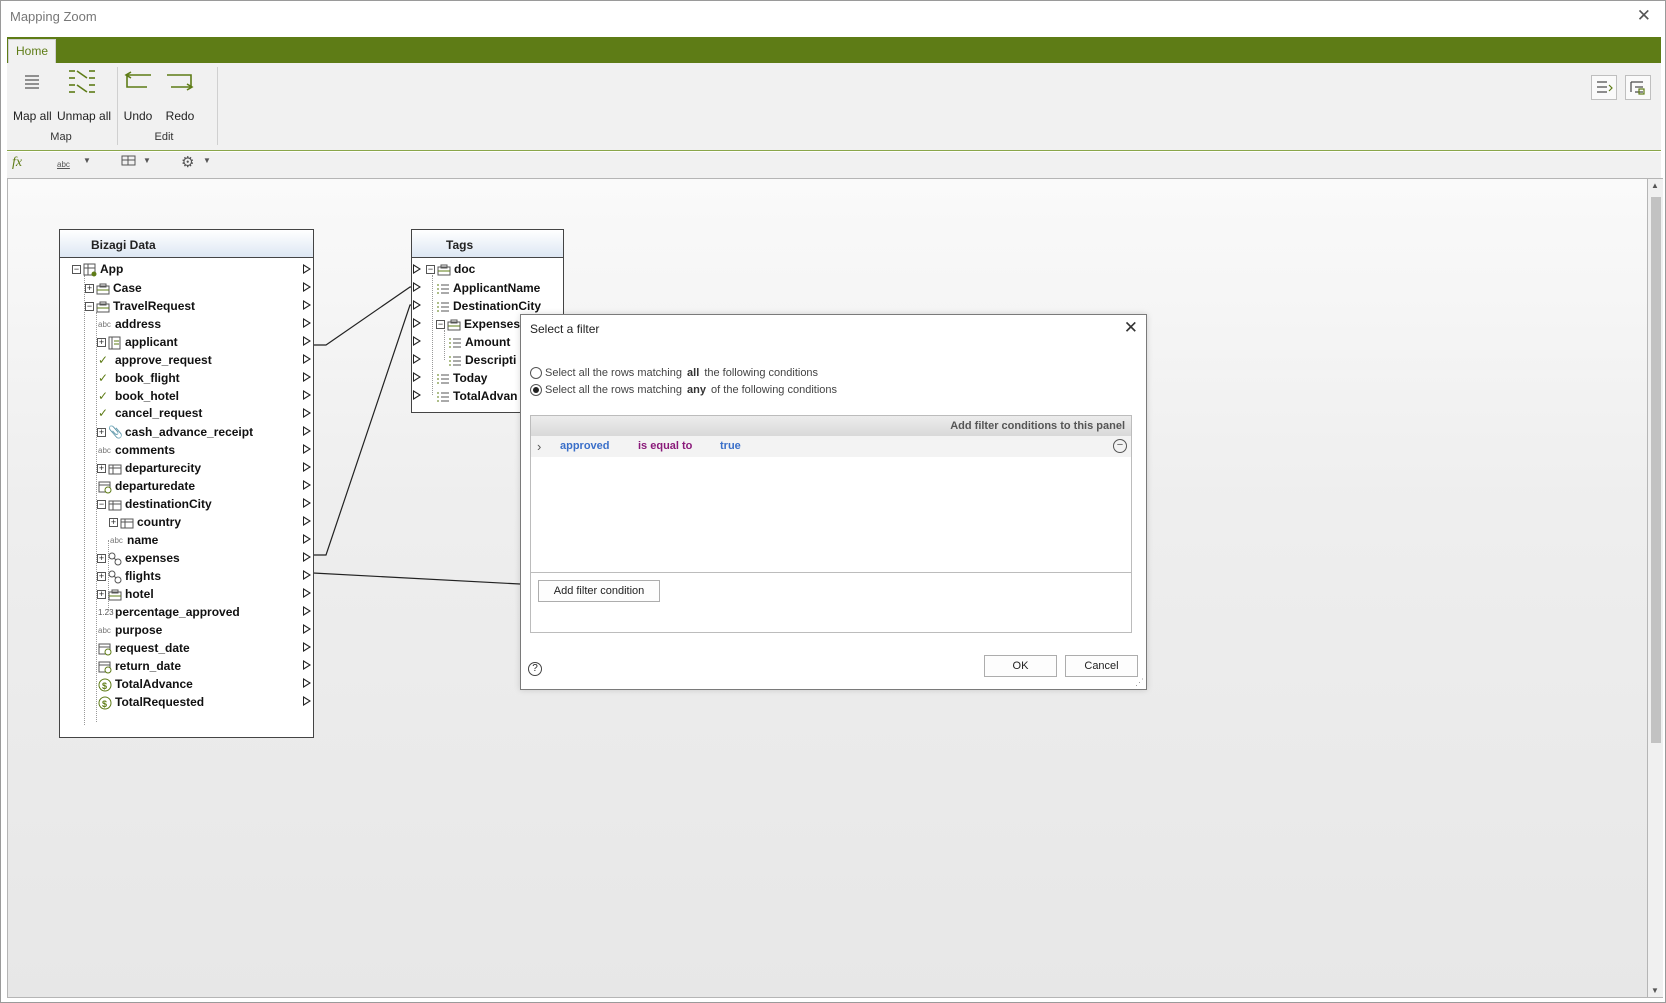 This screenshot has width=1666, height=1003. What do you see at coordinates (175, 432) in the screenshot?
I see `tree-node-cash-advance-receipt: + 📎 cash_advance_receipt` at bounding box center [175, 432].